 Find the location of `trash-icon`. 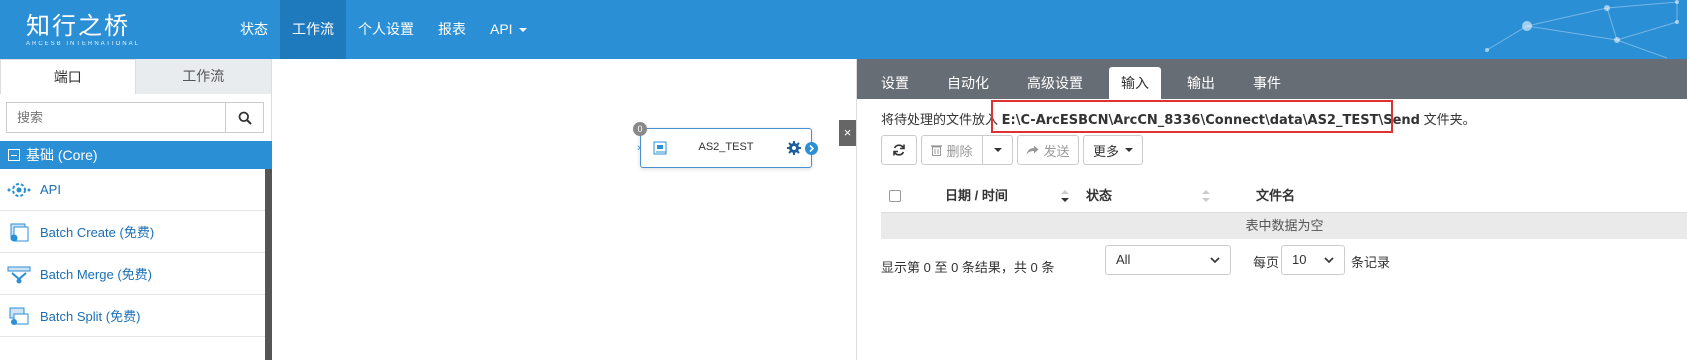

trash-icon is located at coordinates (937, 150).